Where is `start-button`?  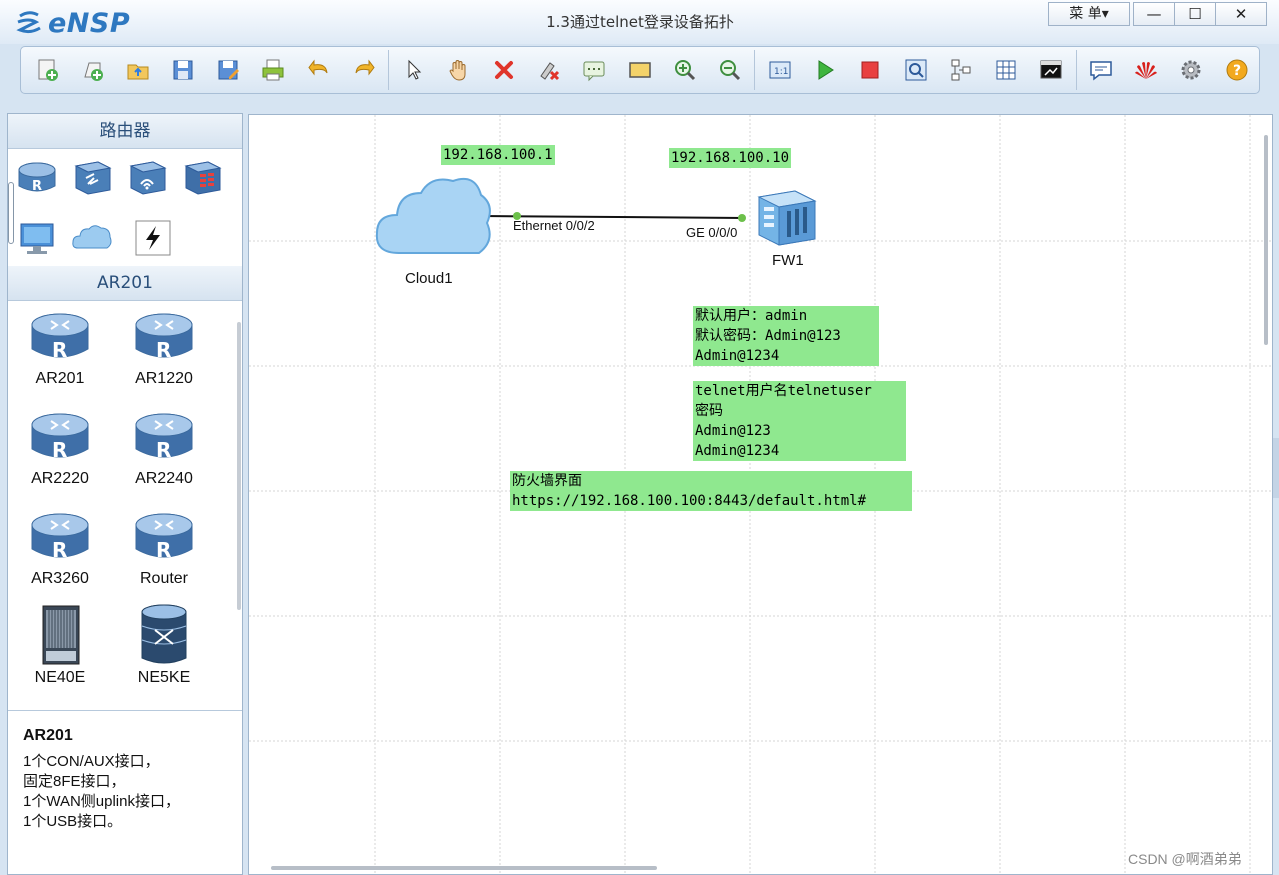 start-button is located at coordinates (825, 70).